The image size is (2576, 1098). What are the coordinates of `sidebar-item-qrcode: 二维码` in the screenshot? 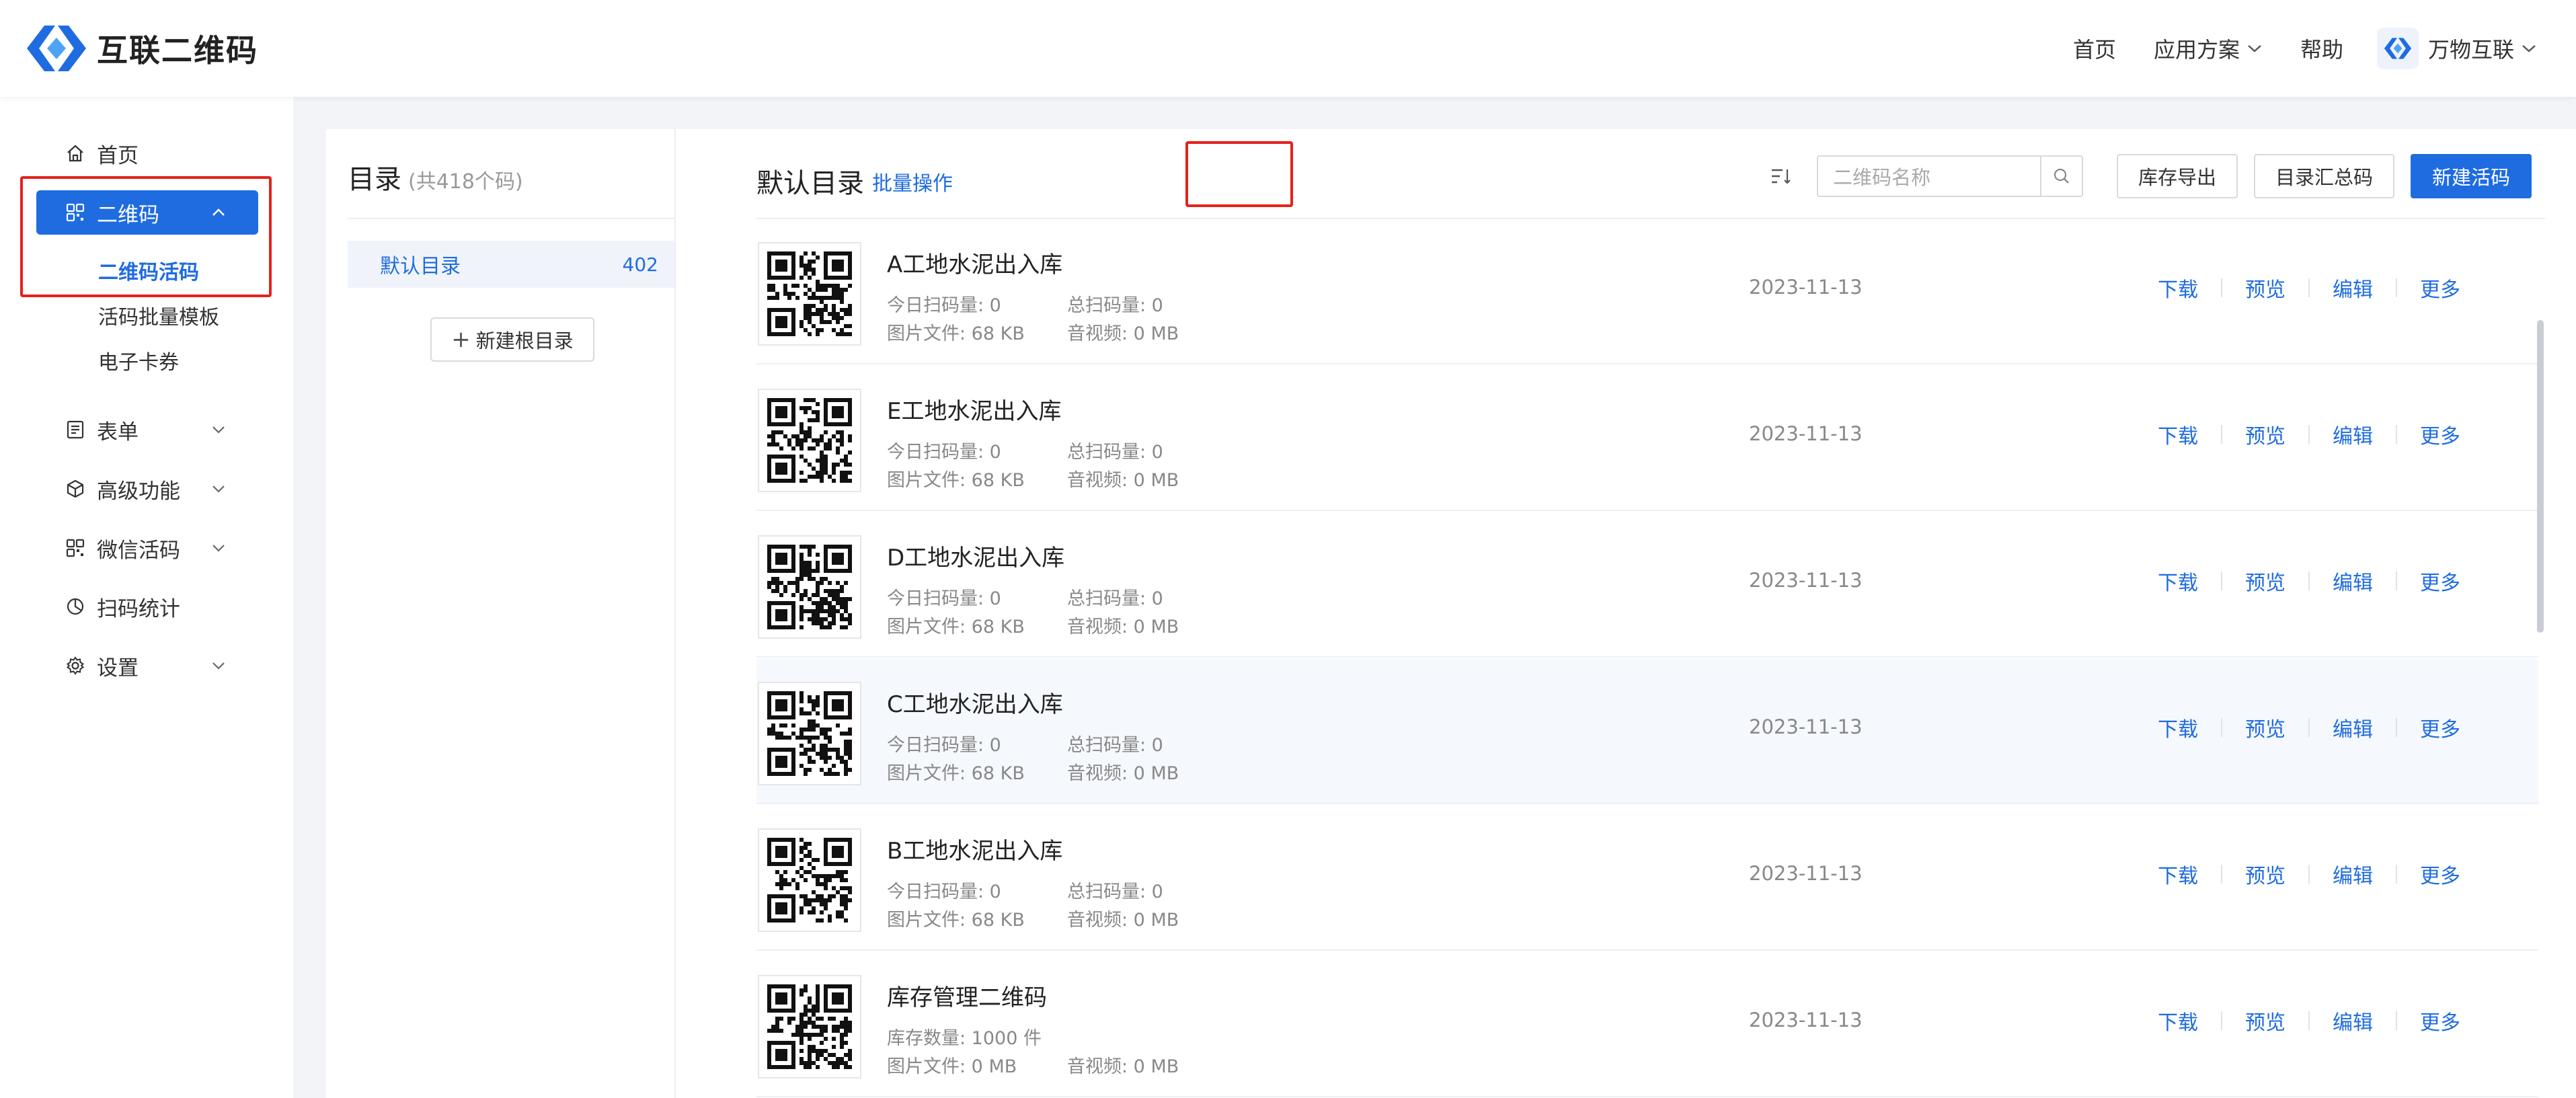 It's located at (147, 212).